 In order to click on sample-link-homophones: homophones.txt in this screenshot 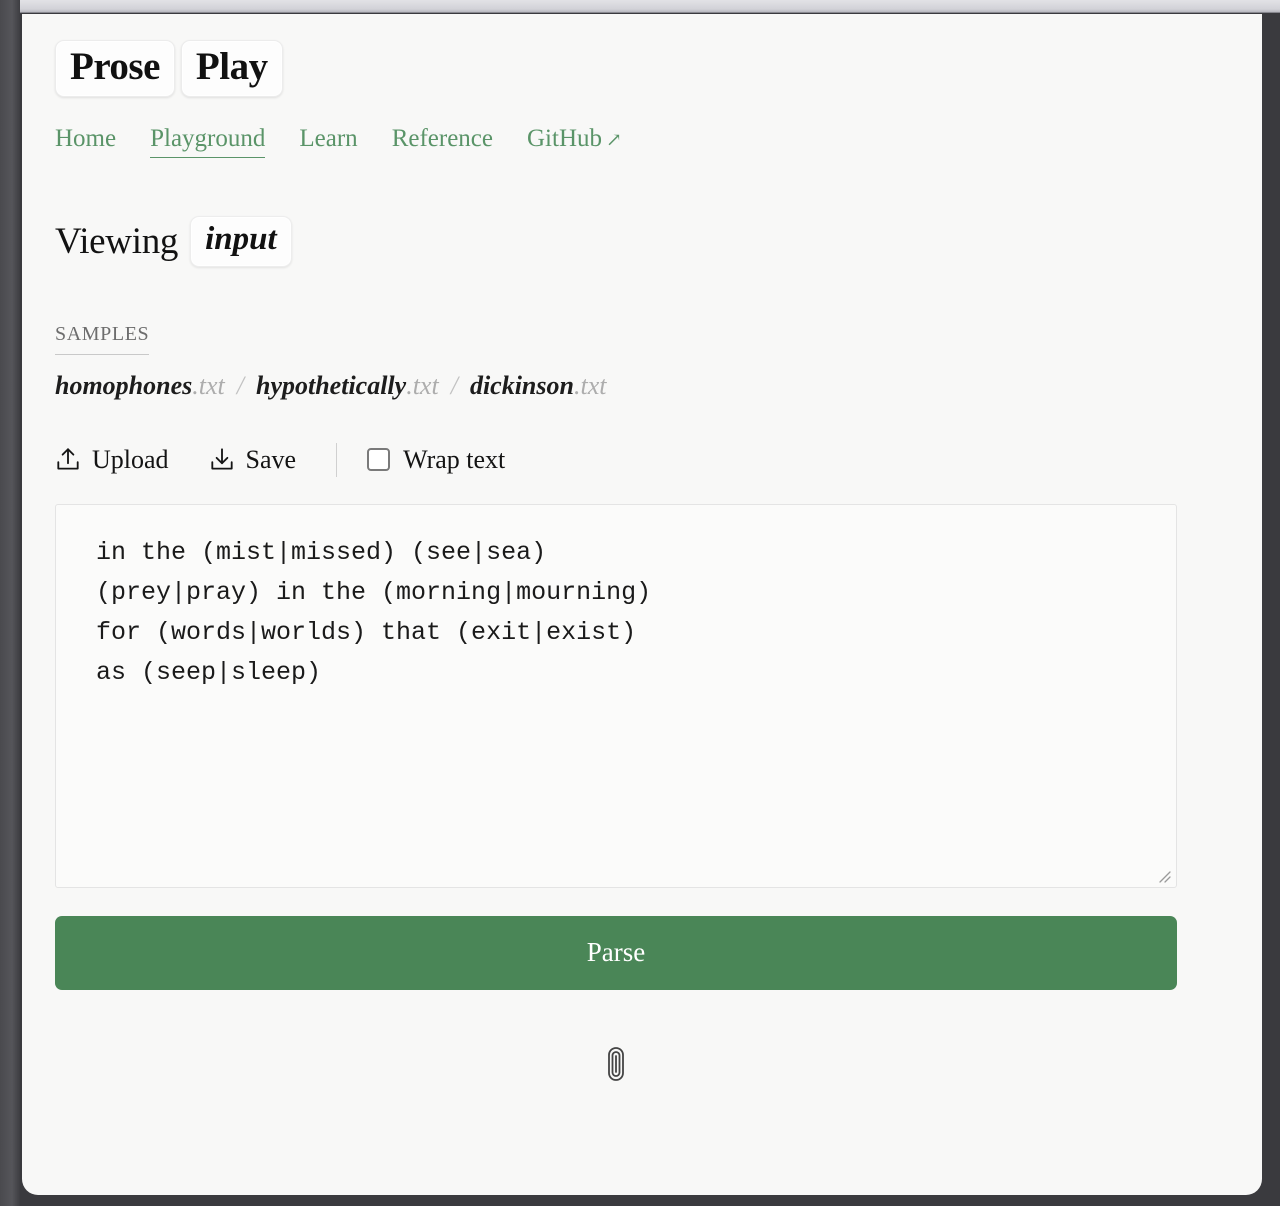, I will do `click(140, 386)`.